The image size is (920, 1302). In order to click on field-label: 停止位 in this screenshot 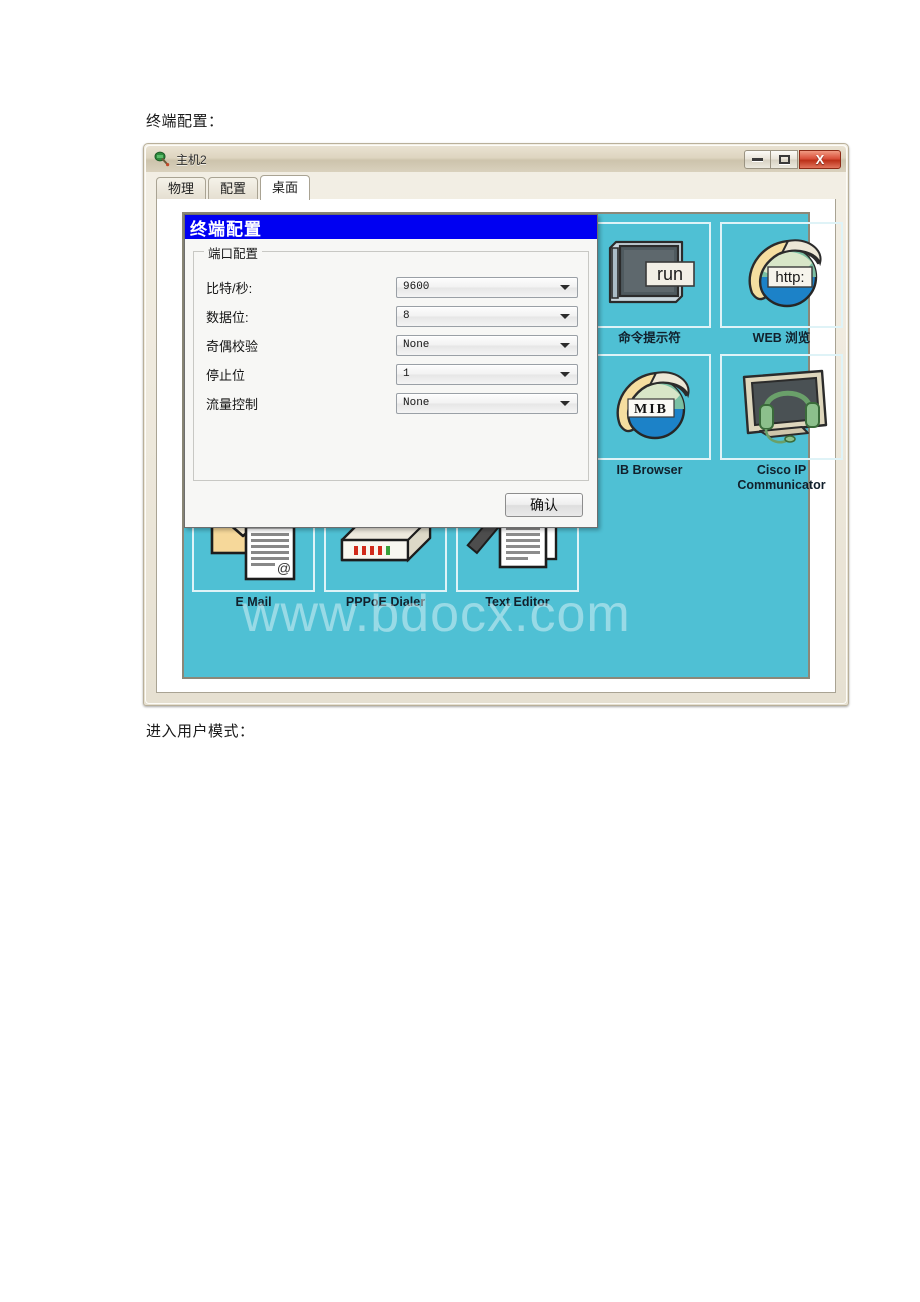, I will do `click(226, 375)`.